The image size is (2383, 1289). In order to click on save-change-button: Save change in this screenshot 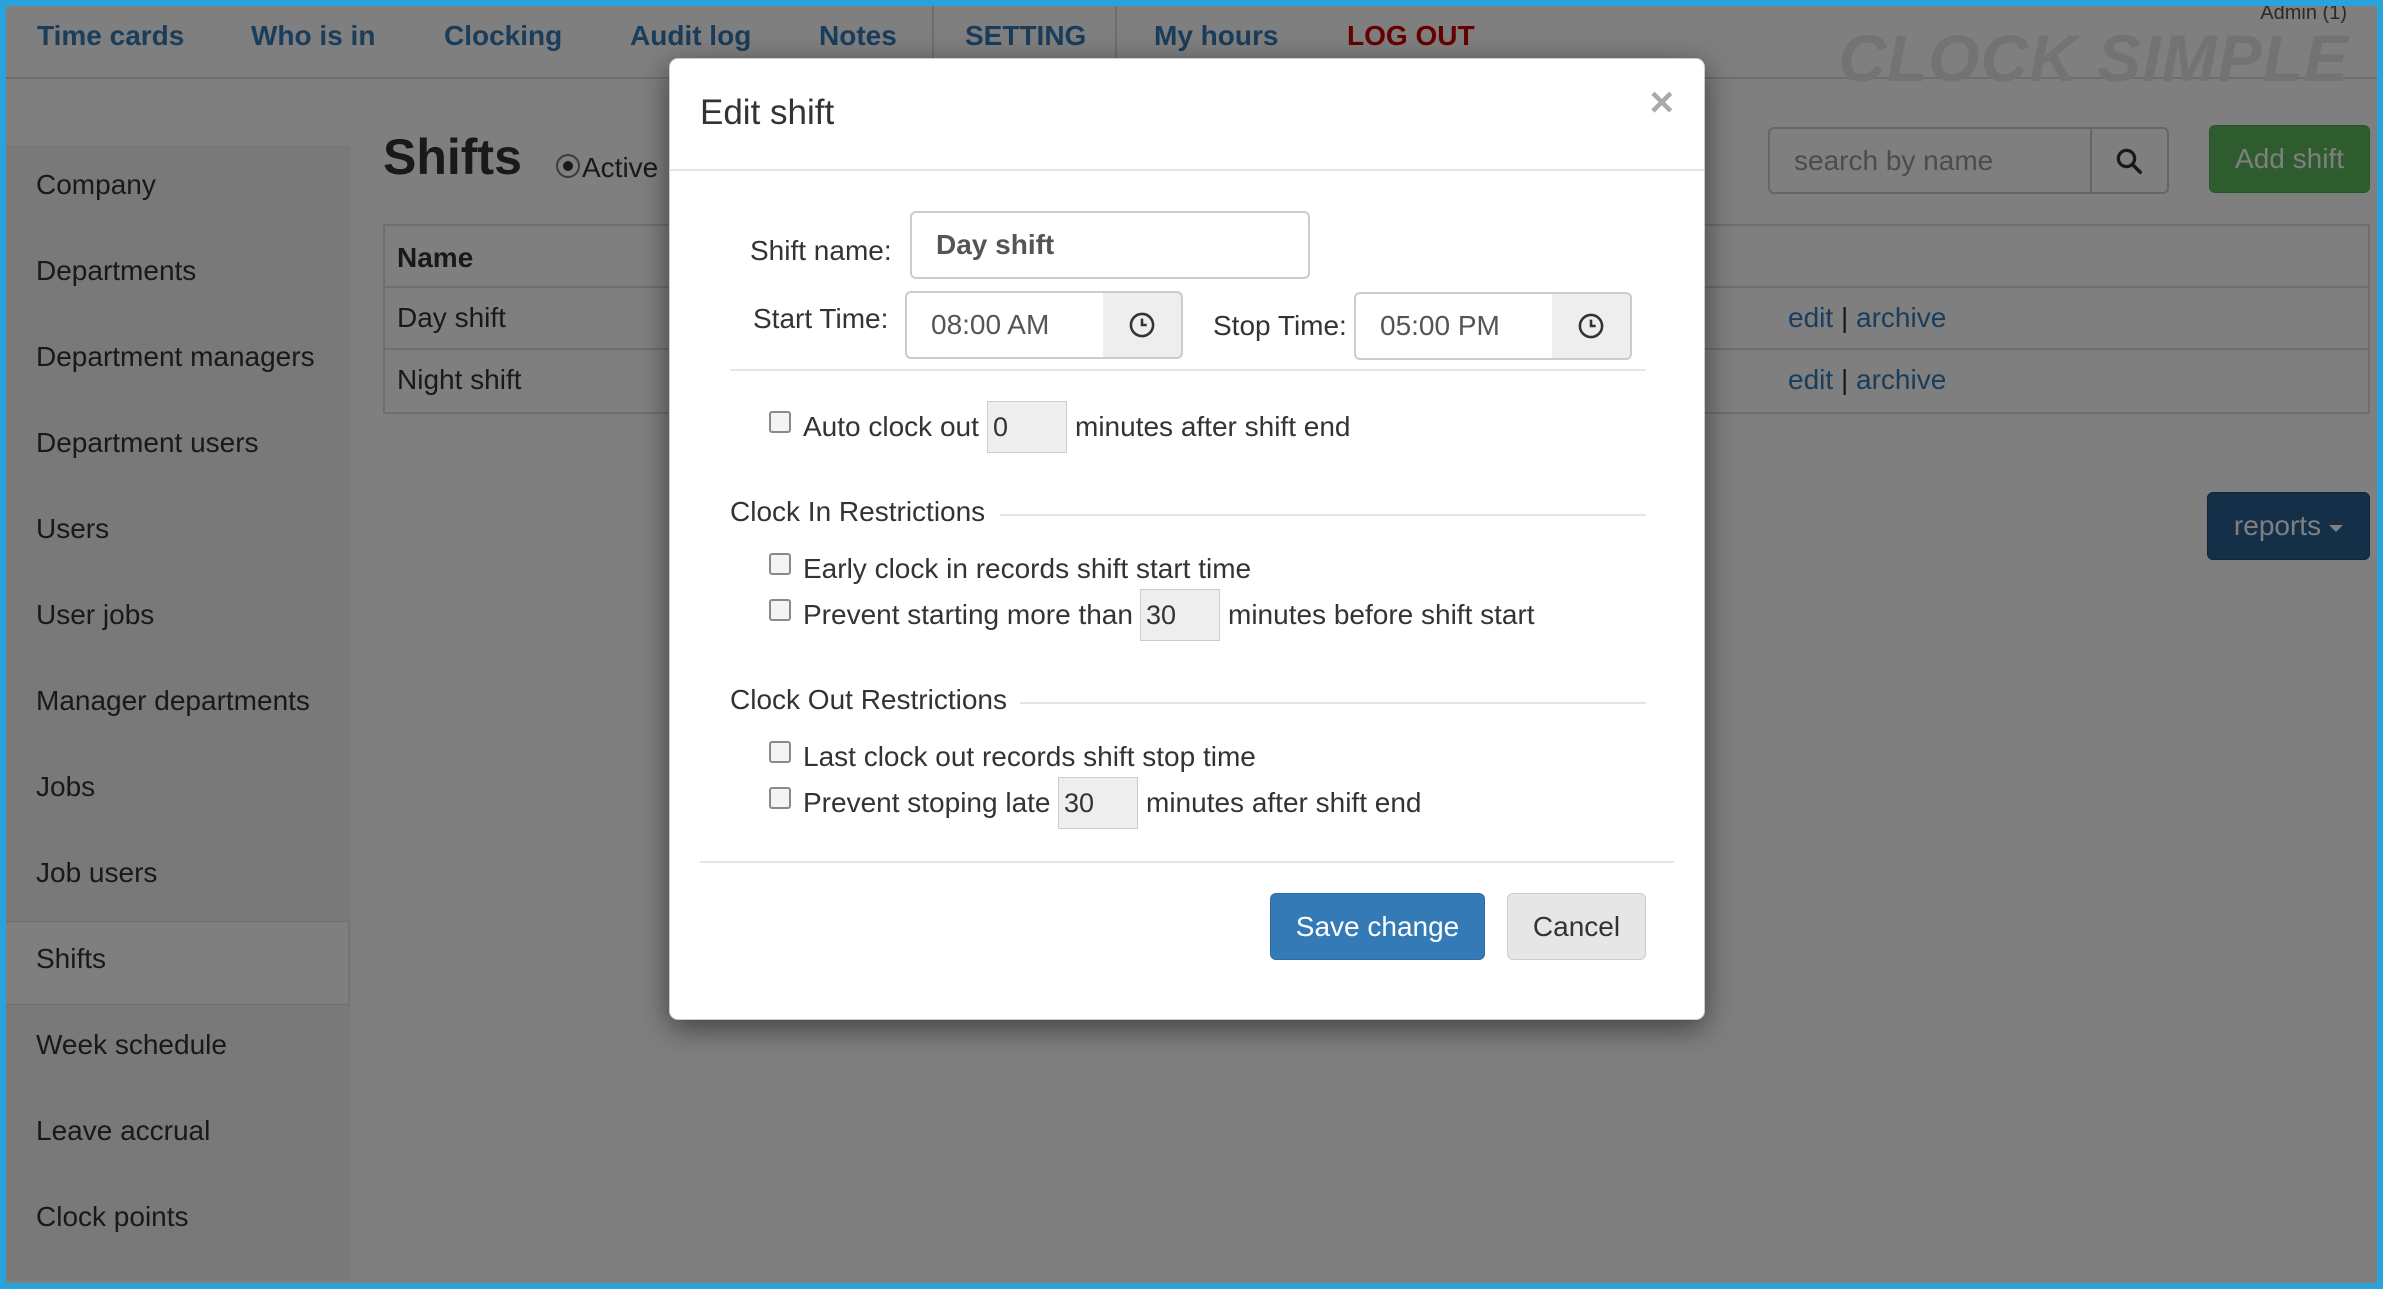, I will do `click(1377, 926)`.